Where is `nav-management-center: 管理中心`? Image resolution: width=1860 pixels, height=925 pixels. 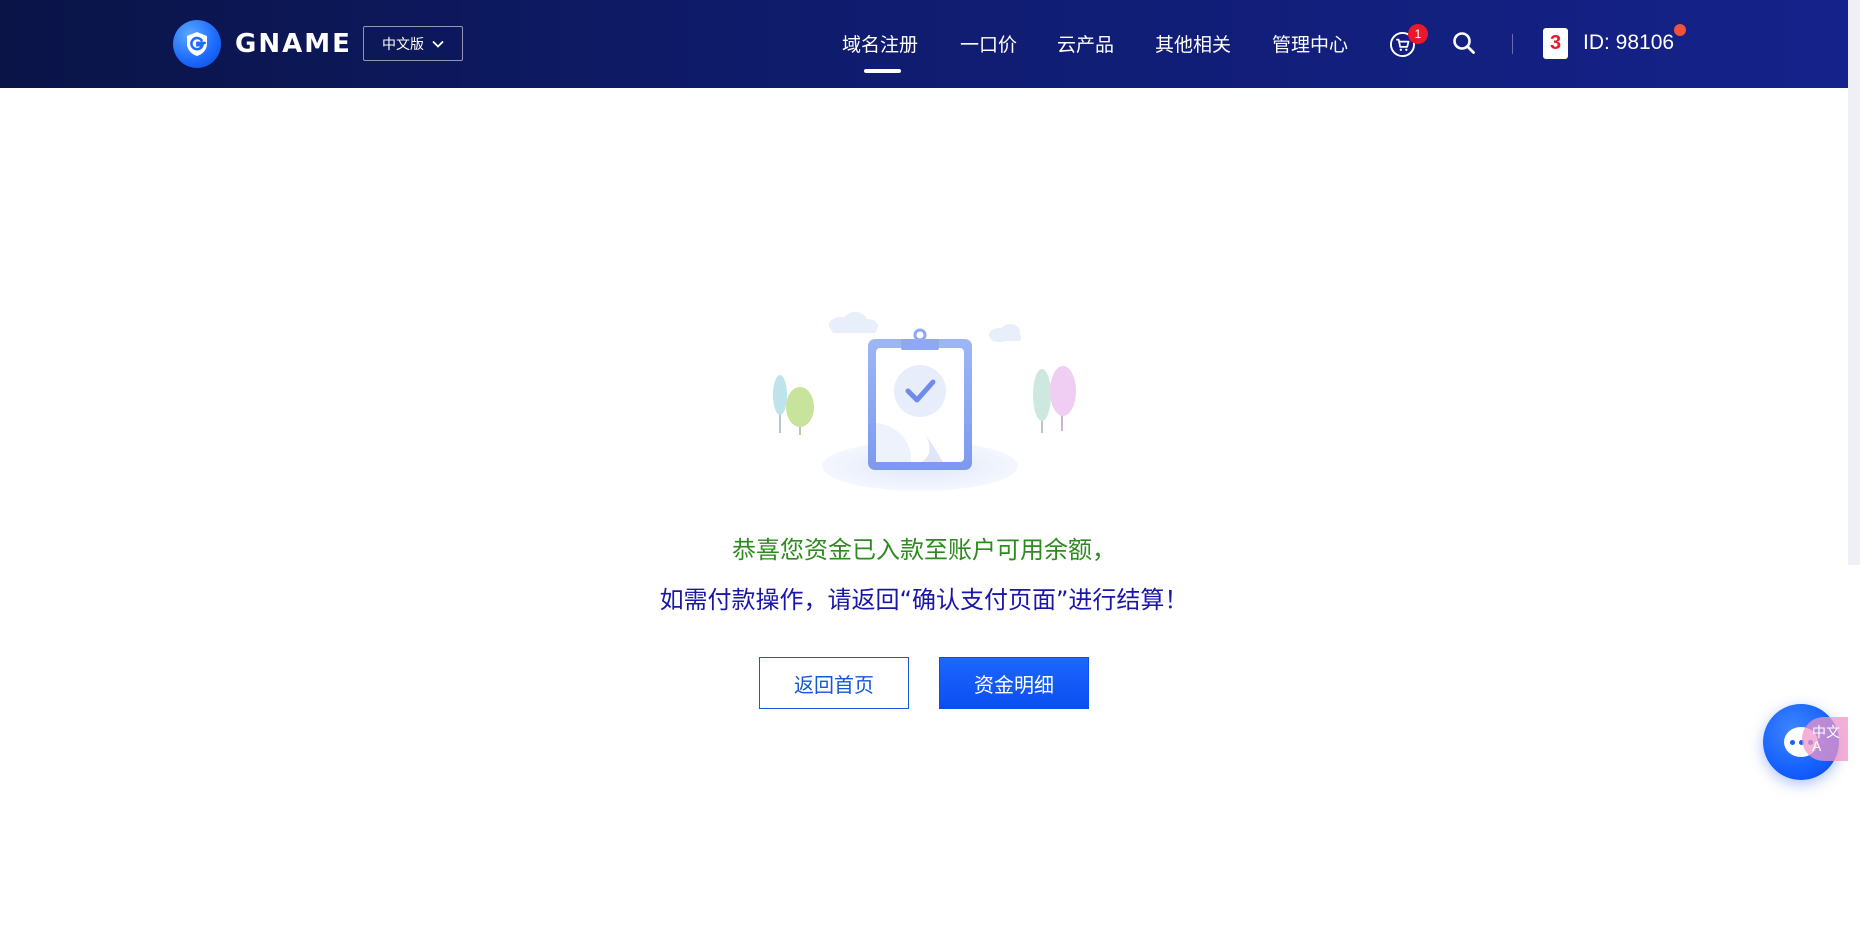
nav-management-center: 管理中心 is located at coordinates (1310, 43).